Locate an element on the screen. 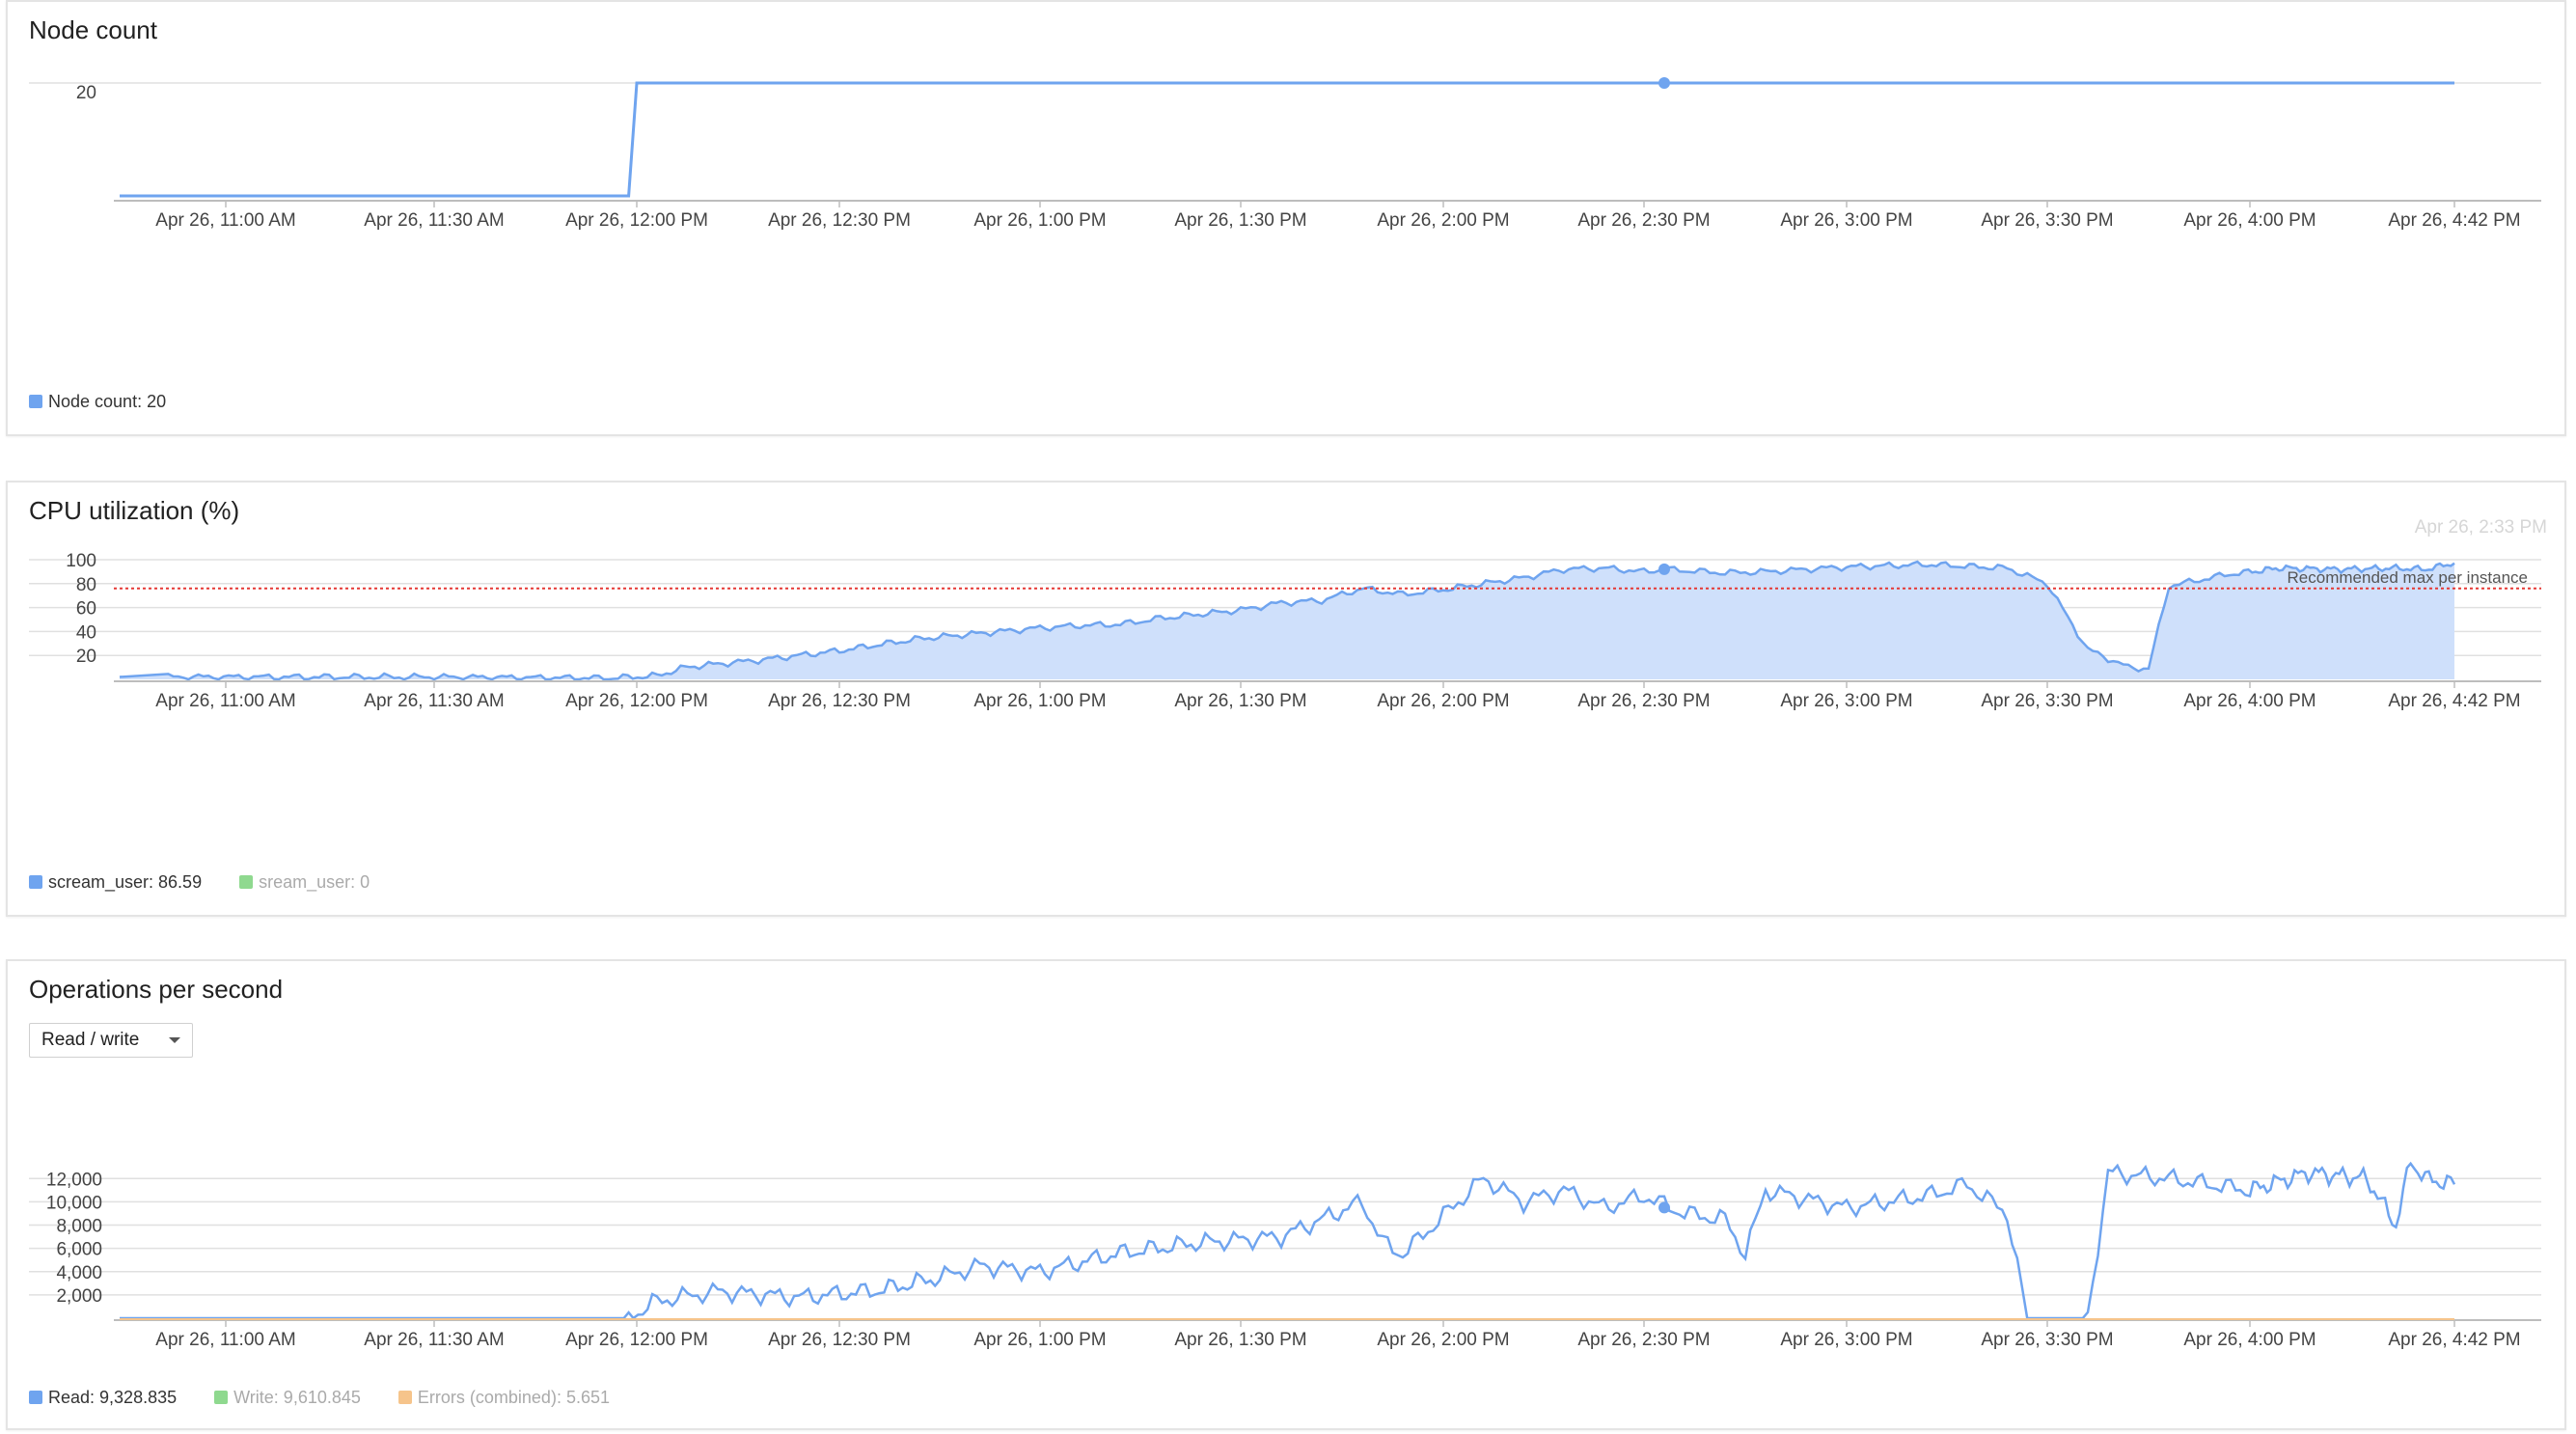 This screenshot has height=1434, width=2576. y-tick-label: 6,000 is located at coordinates (79, 1250).